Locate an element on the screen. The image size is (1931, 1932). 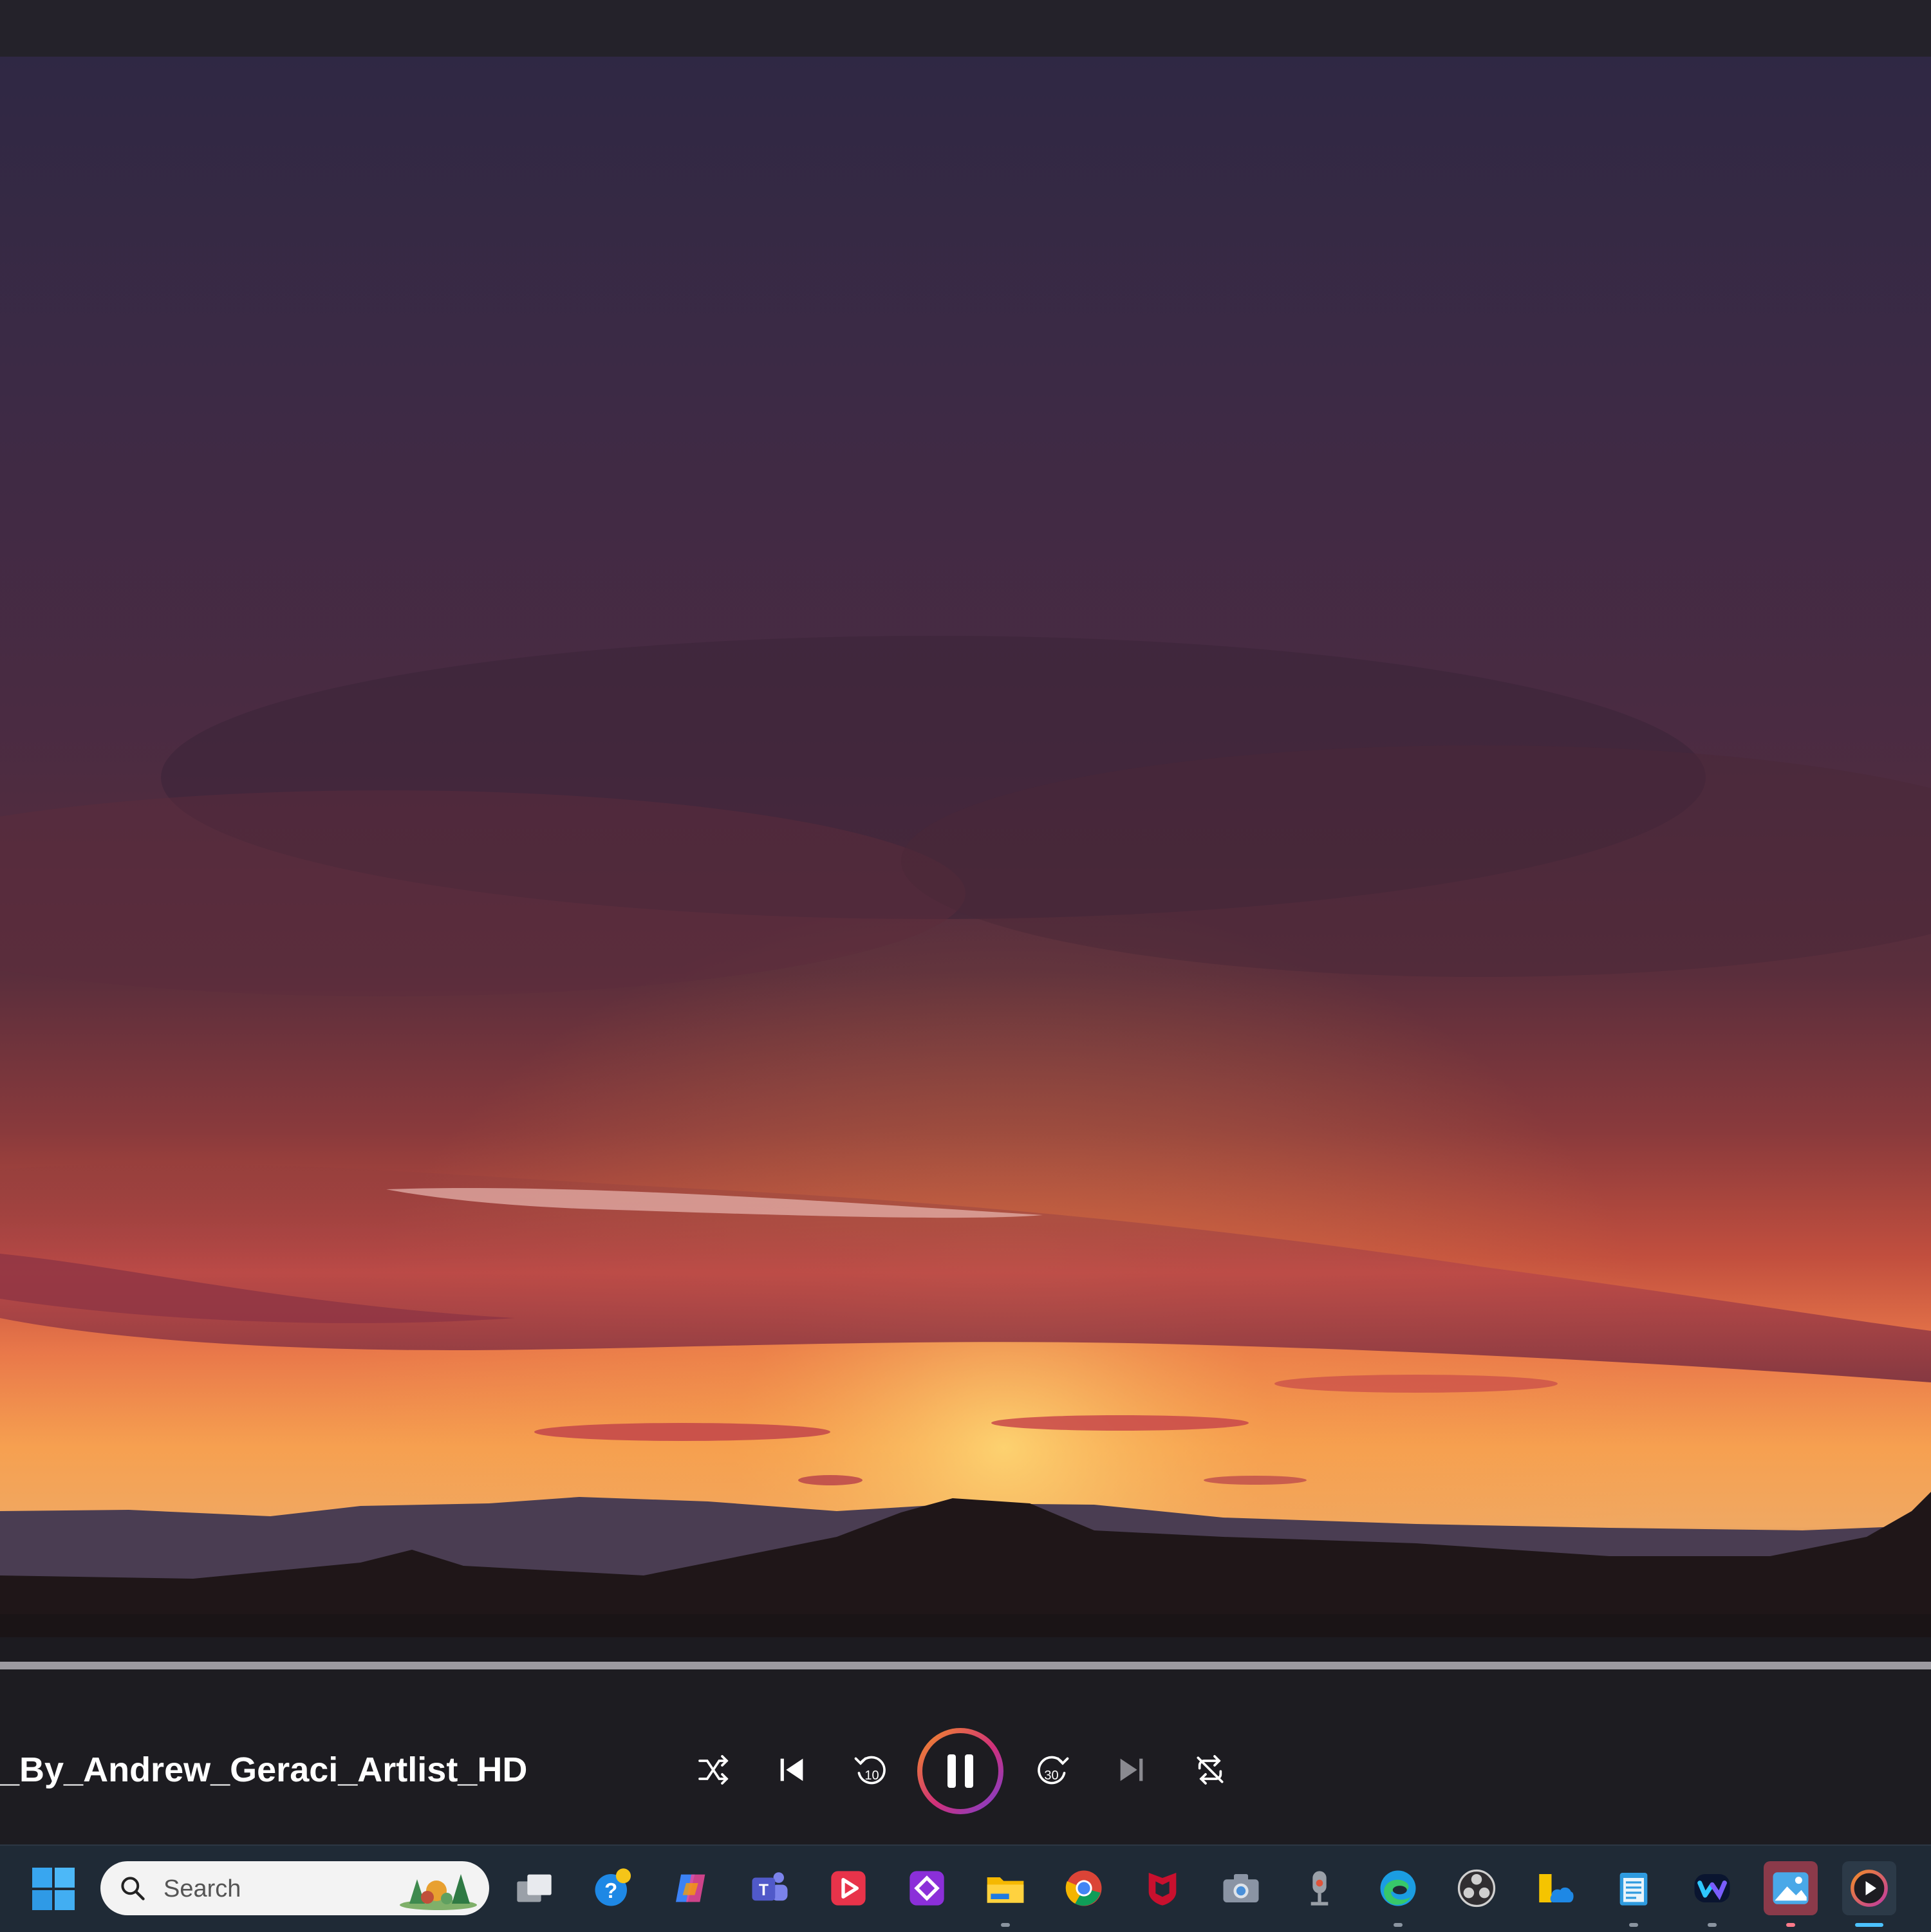
edge-button is located at coordinates (1398, 1894).